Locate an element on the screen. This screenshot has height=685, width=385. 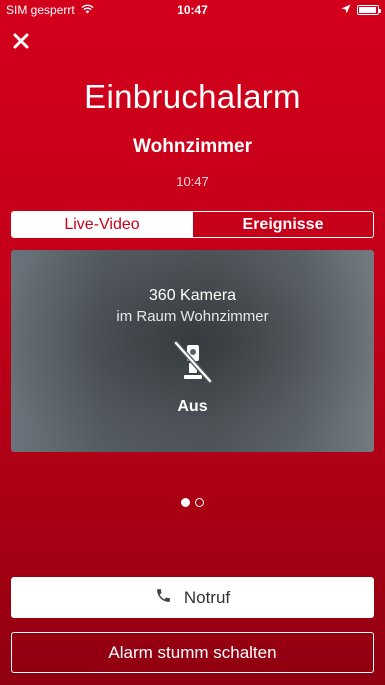
camera-status: Aus is located at coordinates (192, 406).